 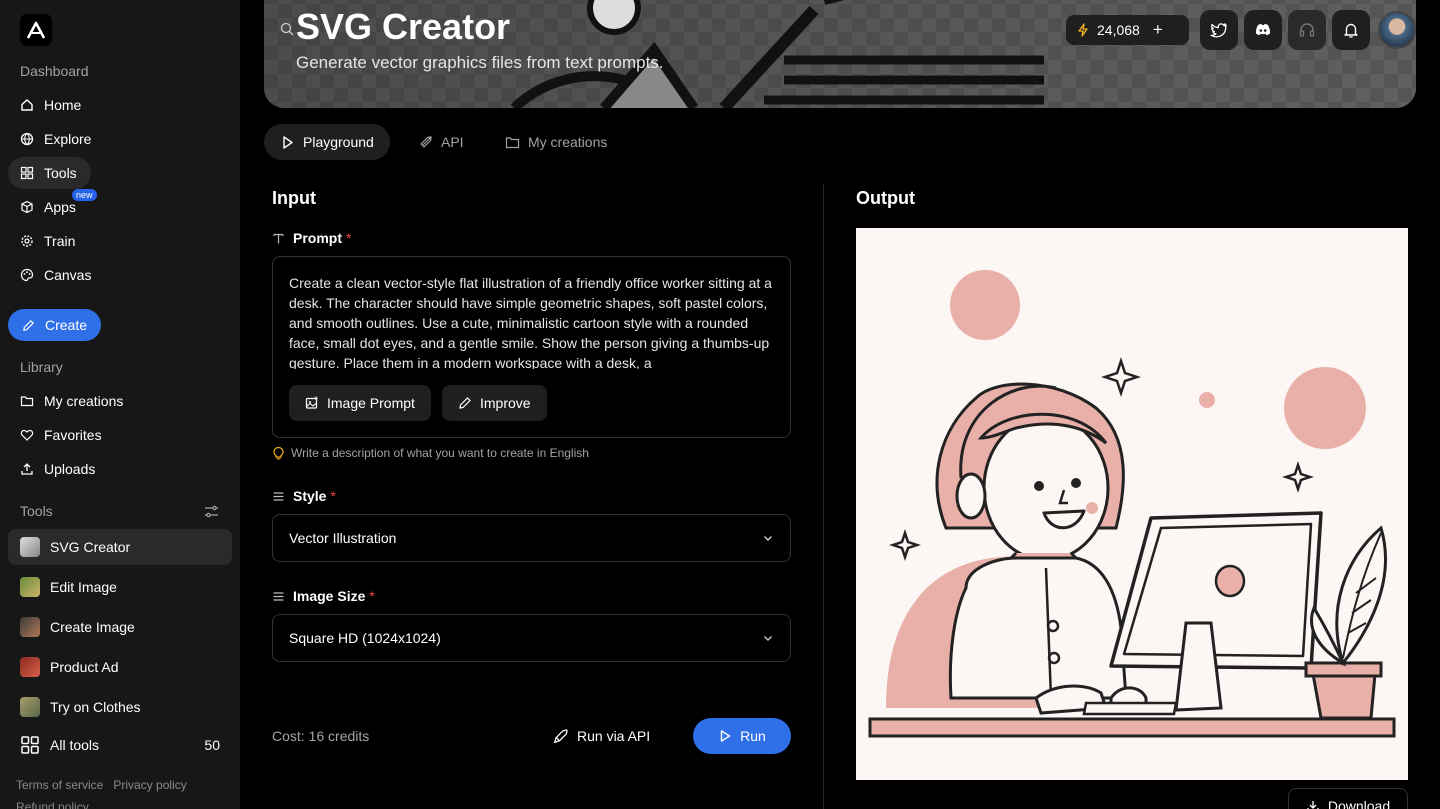 I want to click on image-prompt-button: Image Prompt, so click(x=360, y=403).